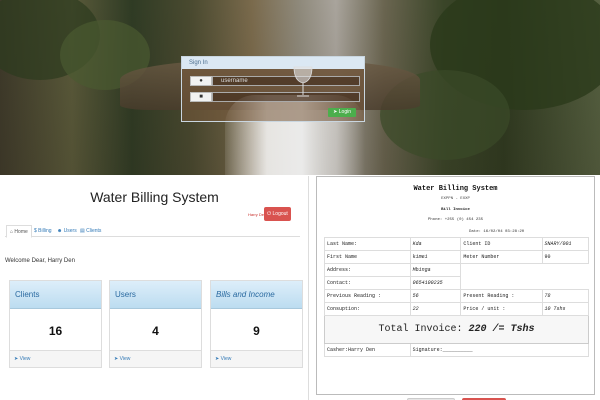 The height and width of the screenshot is (400, 600). What do you see at coordinates (501, 296) in the screenshot?
I see `present-reading-label: Present Reading :` at bounding box center [501, 296].